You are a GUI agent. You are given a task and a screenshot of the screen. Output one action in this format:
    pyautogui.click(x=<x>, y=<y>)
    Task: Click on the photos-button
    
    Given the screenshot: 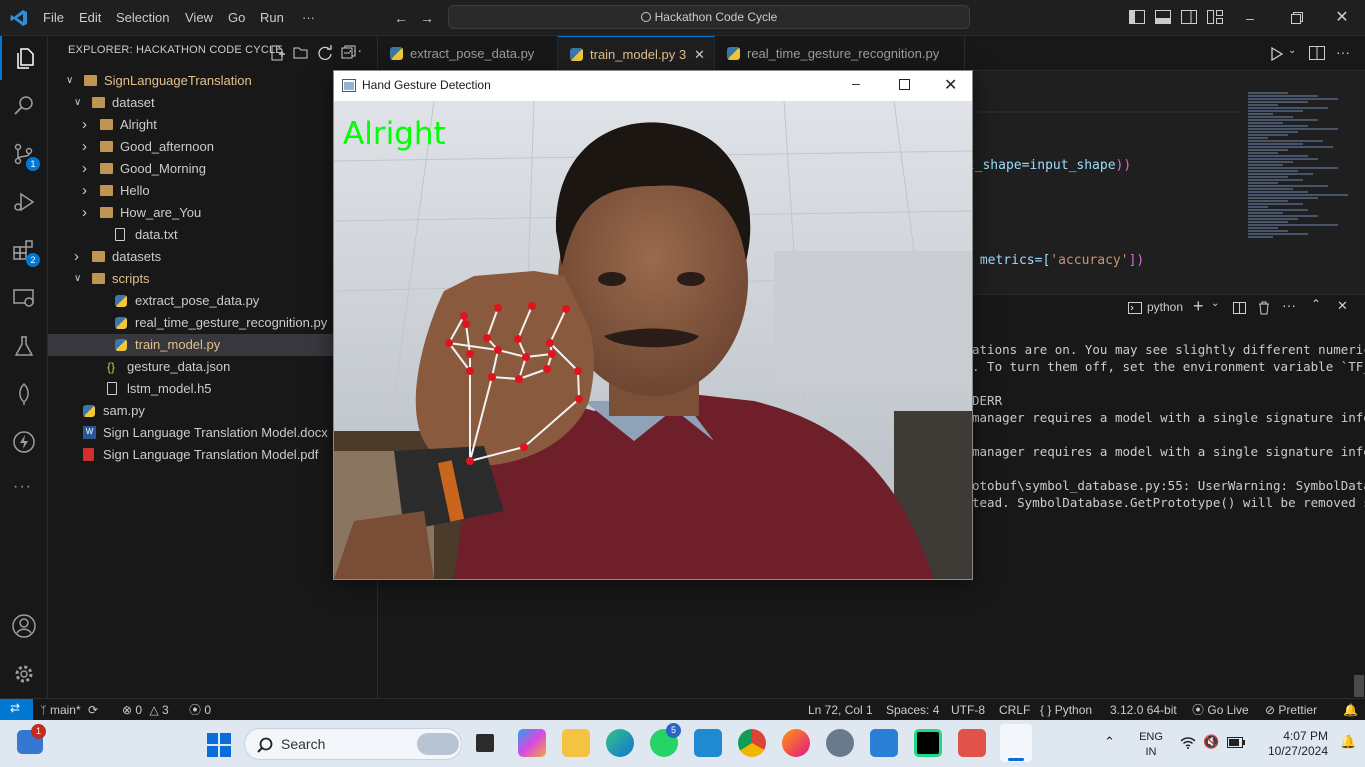 What is the action you would take?
    pyautogui.click(x=884, y=743)
    